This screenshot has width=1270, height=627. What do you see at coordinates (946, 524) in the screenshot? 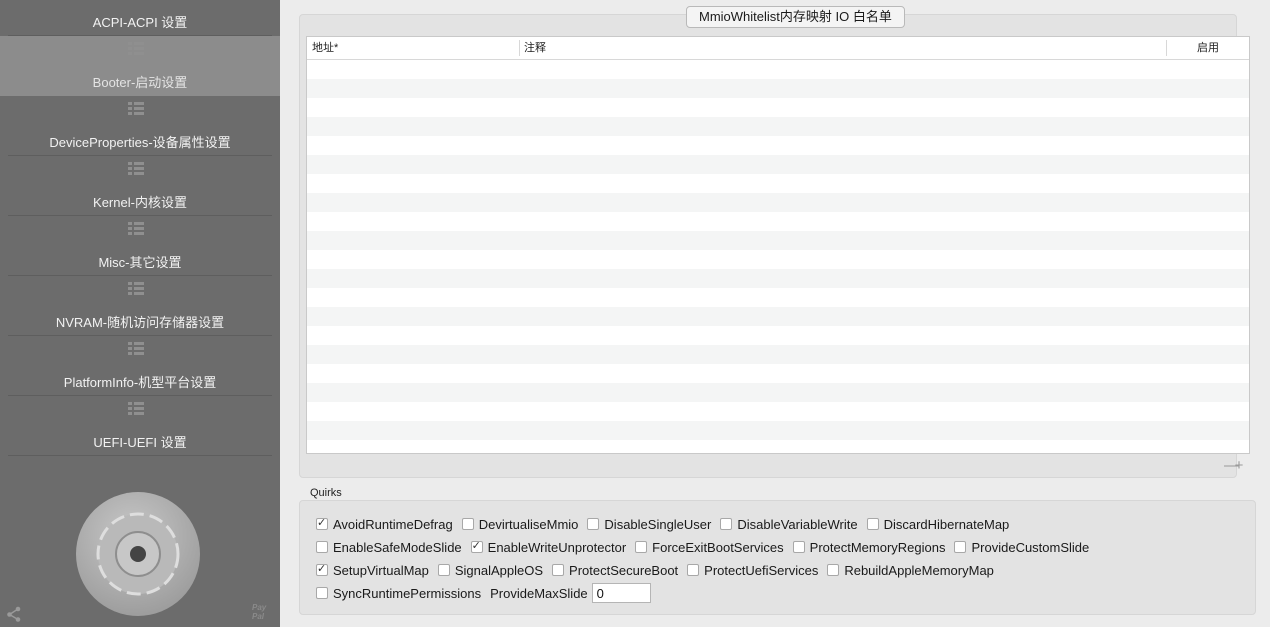
I see `quirk-label: DiscardHibernateMap` at bounding box center [946, 524].